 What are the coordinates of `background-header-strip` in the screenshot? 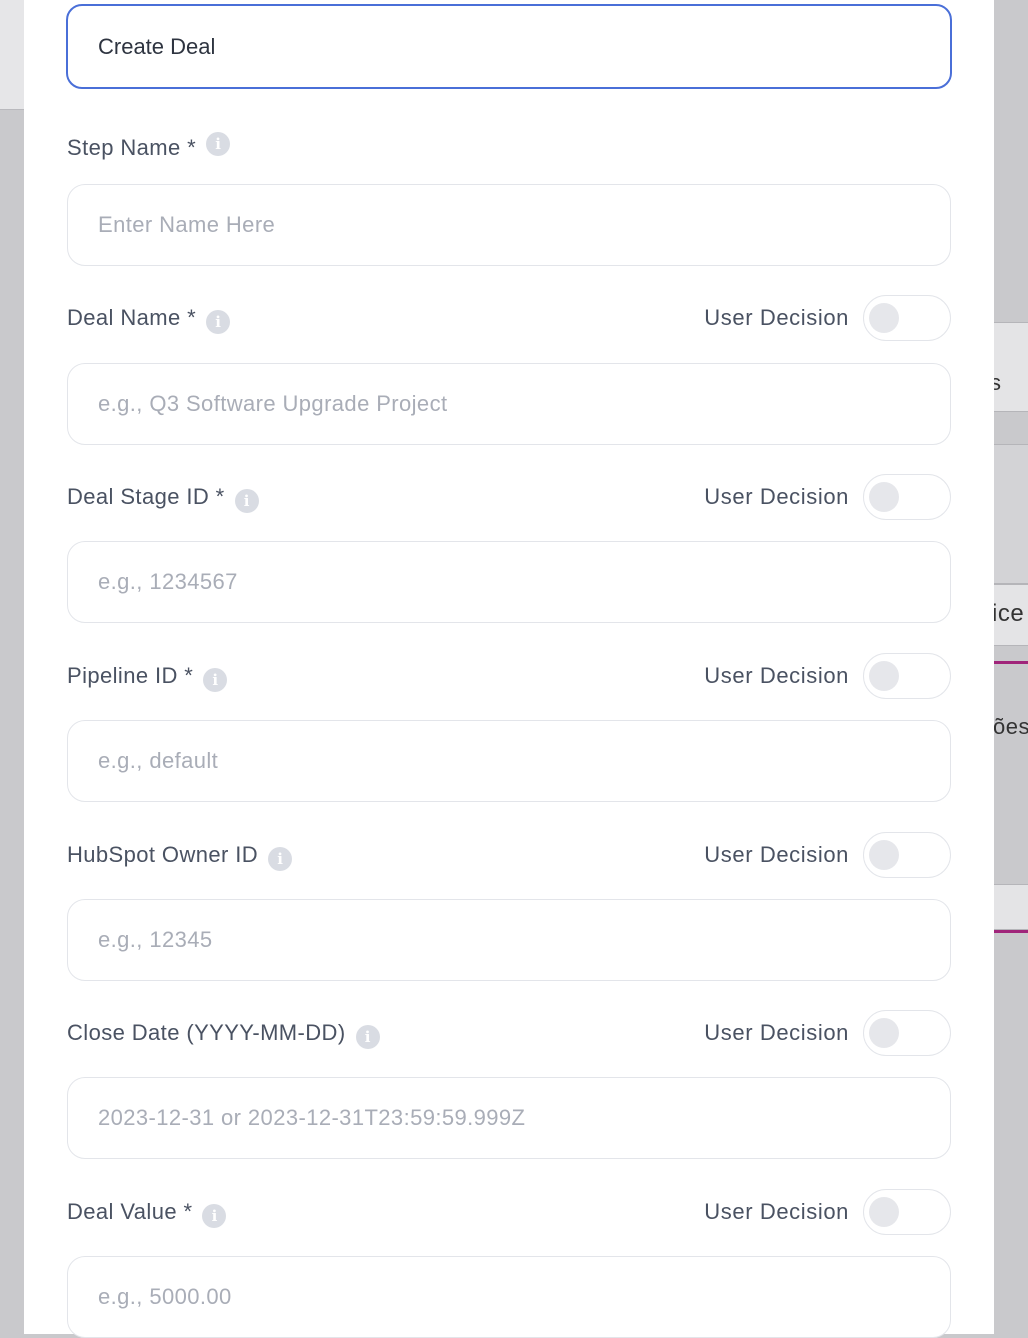 It's located at (12, 55).